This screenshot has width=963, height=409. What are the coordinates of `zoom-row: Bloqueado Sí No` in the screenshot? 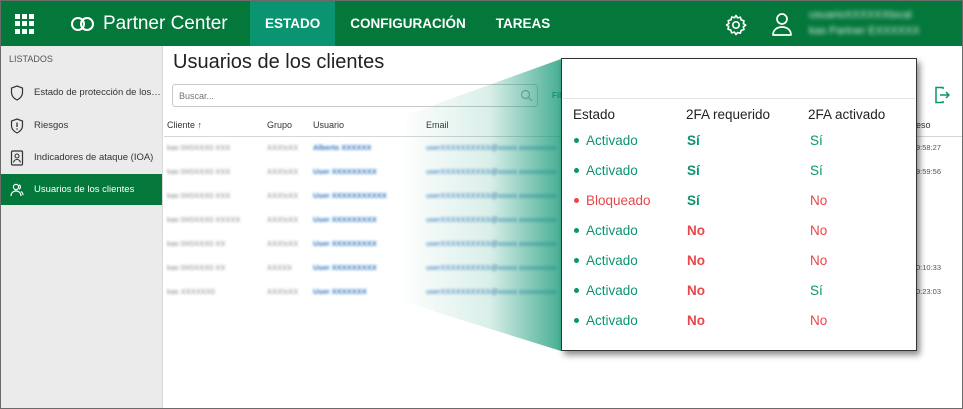 It's located at (739, 202).